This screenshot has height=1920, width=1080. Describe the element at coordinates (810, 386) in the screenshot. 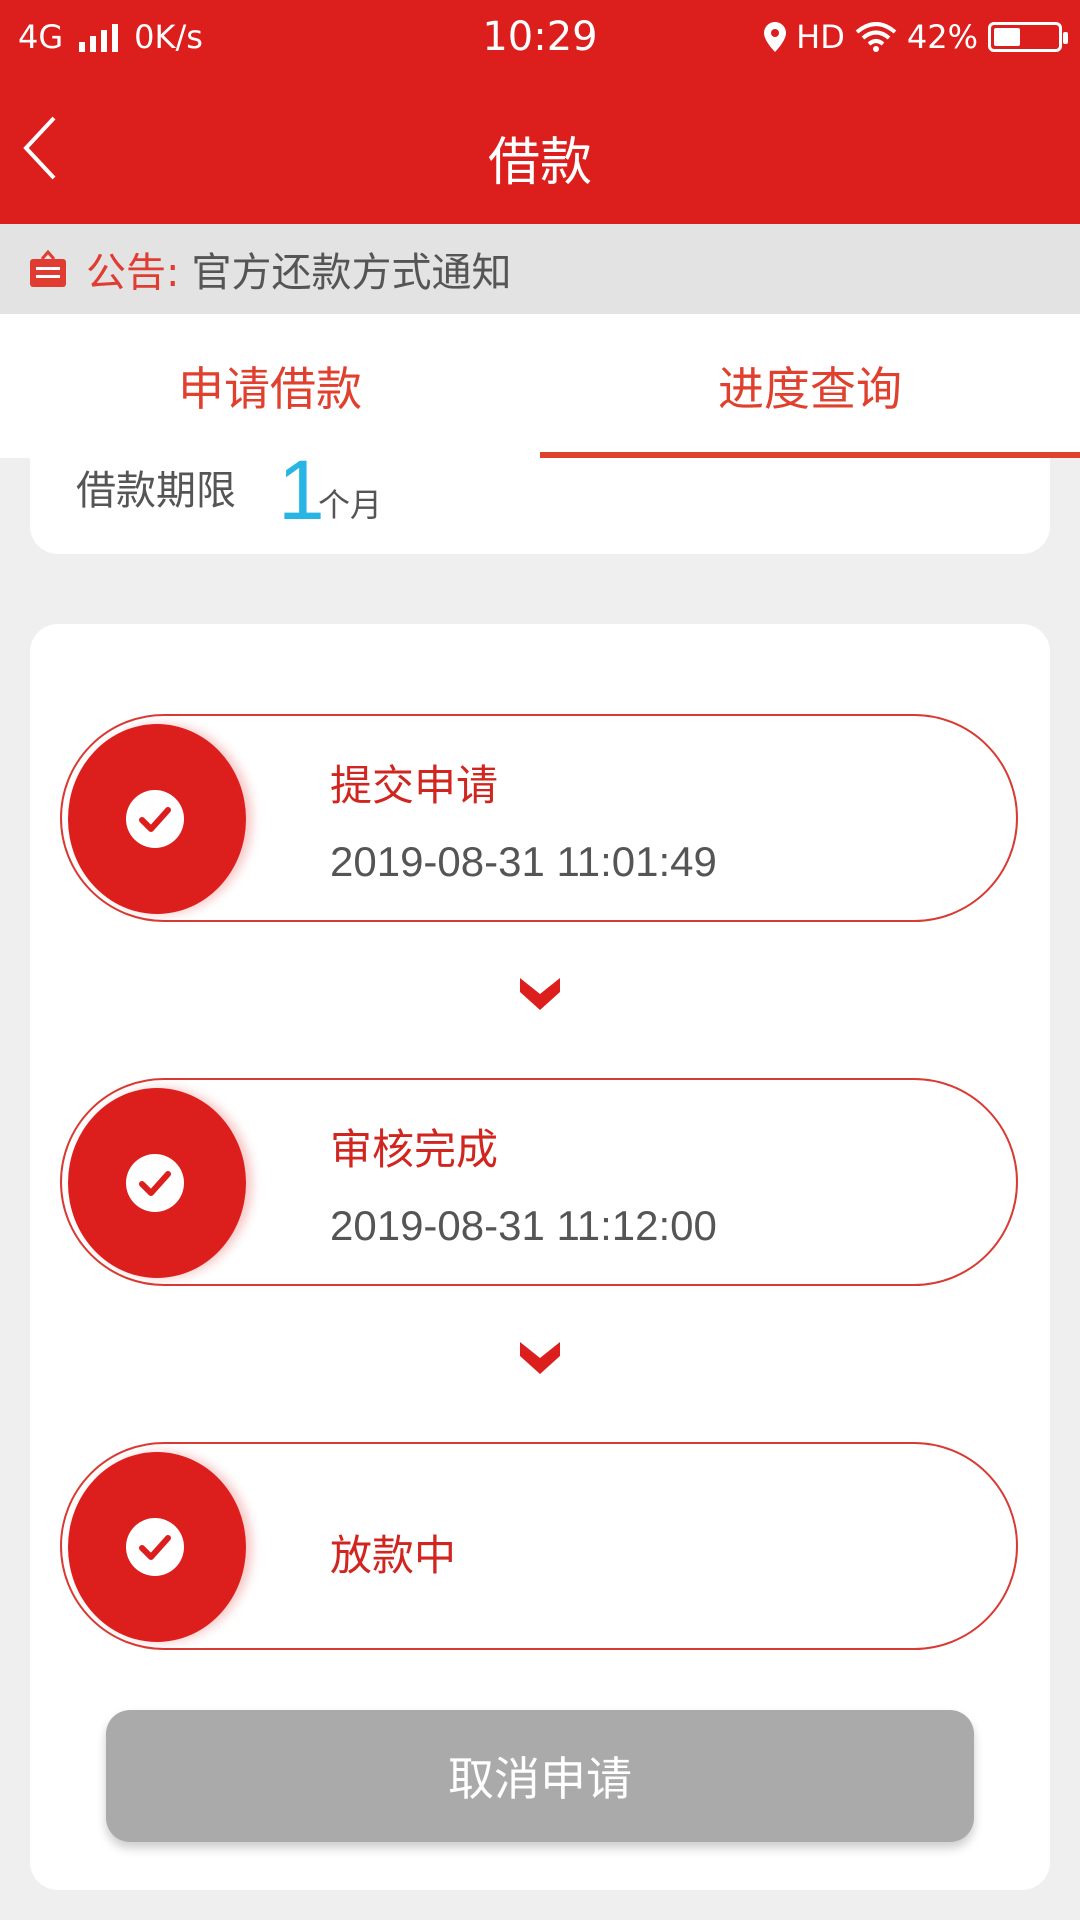

I see `tab-progress-query: 进度查询` at that location.